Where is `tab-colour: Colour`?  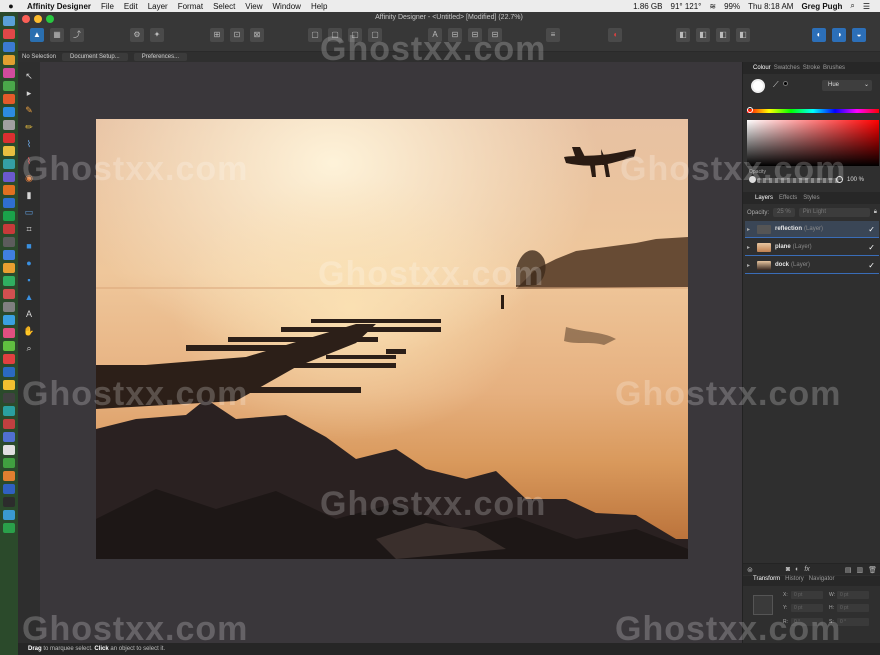 tab-colour: Colour is located at coordinates (762, 68).